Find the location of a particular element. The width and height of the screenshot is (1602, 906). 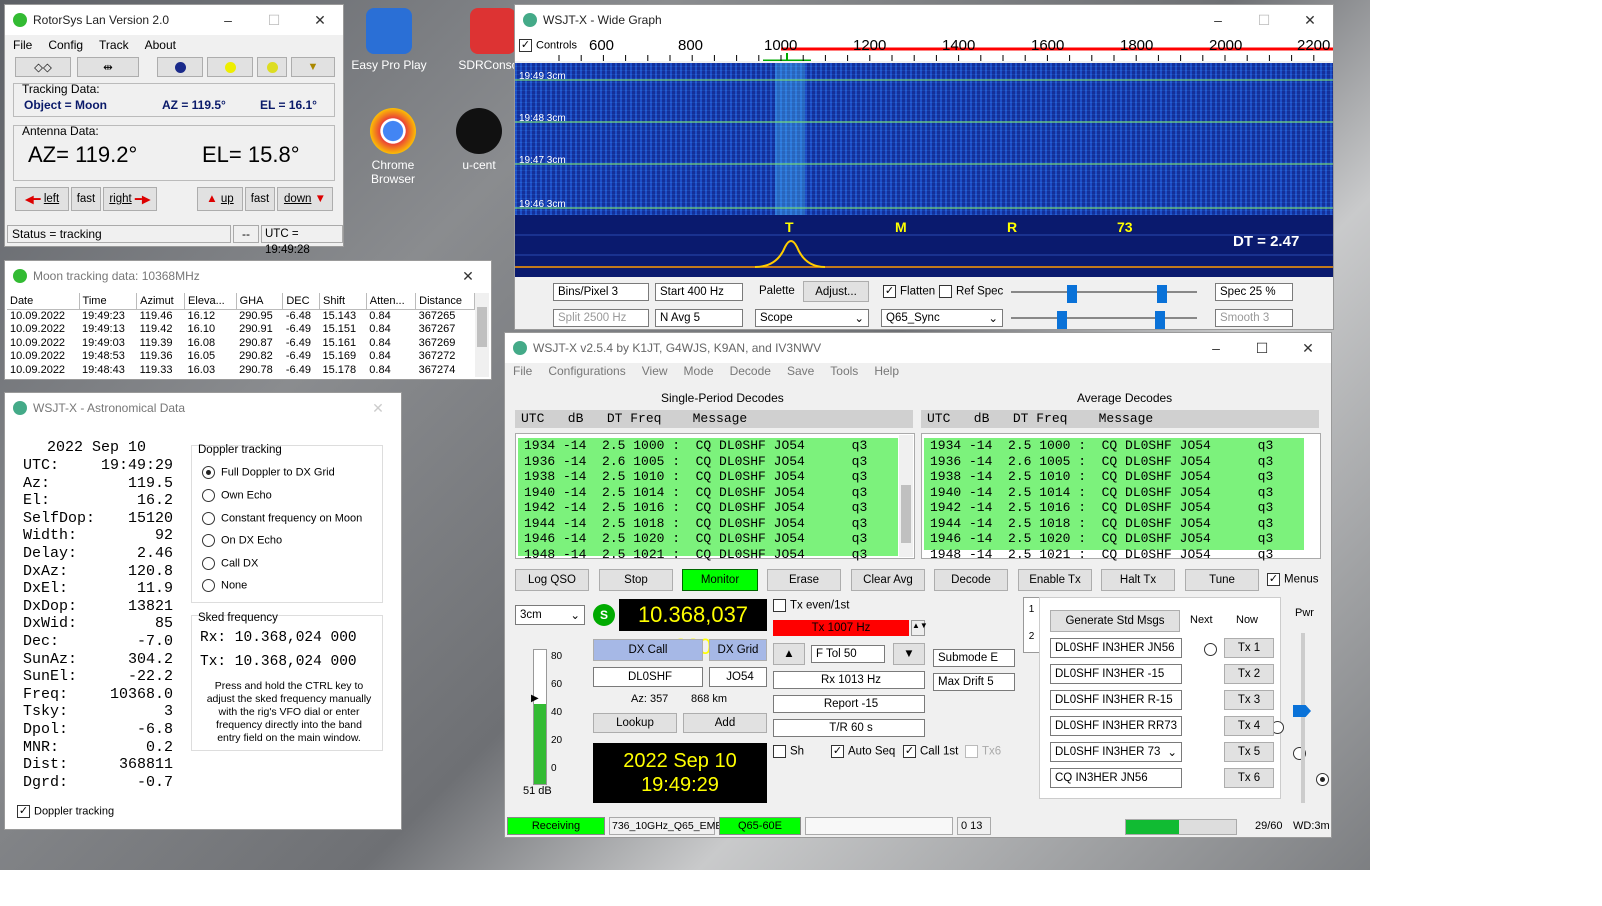

decode-line: 1948 -14 2.5 1021 : CQ DL0SHF JO54 q3 is located at coordinates (711, 555).